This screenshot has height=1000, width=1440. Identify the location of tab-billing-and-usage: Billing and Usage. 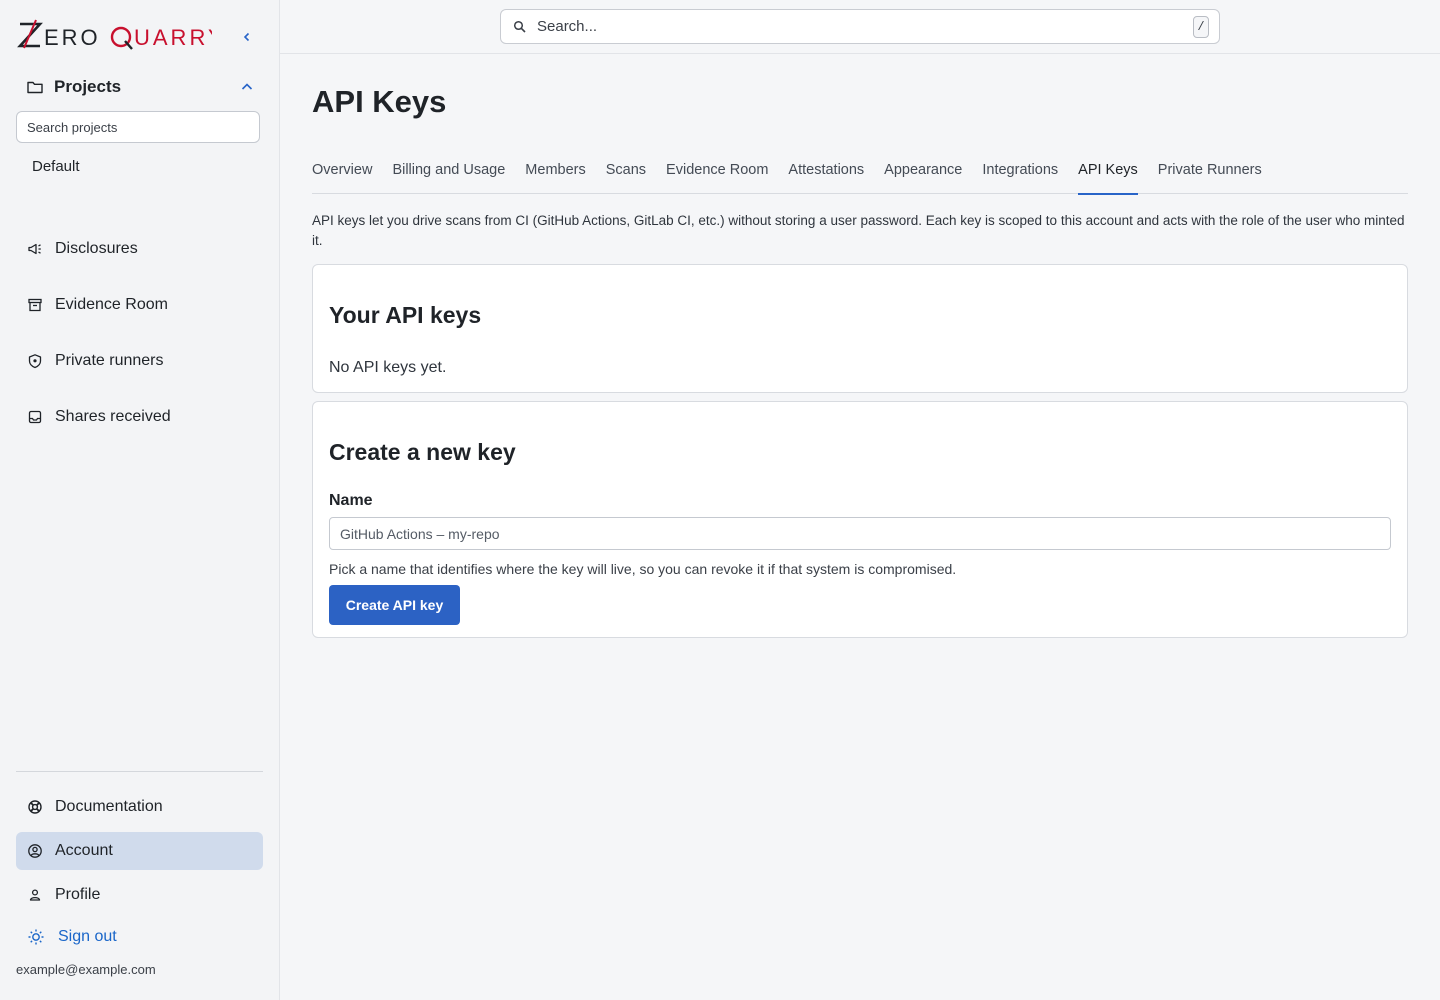
(448, 176).